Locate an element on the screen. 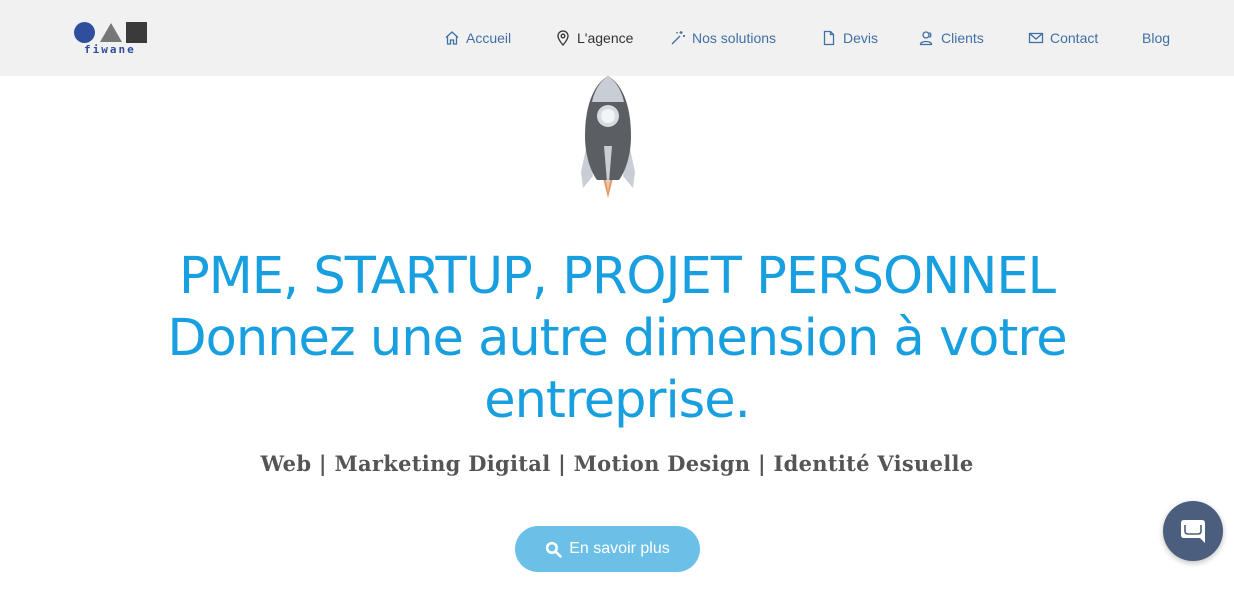 The width and height of the screenshot is (1234, 600). nav-label: Accueil is located at coordinates (489, 38).